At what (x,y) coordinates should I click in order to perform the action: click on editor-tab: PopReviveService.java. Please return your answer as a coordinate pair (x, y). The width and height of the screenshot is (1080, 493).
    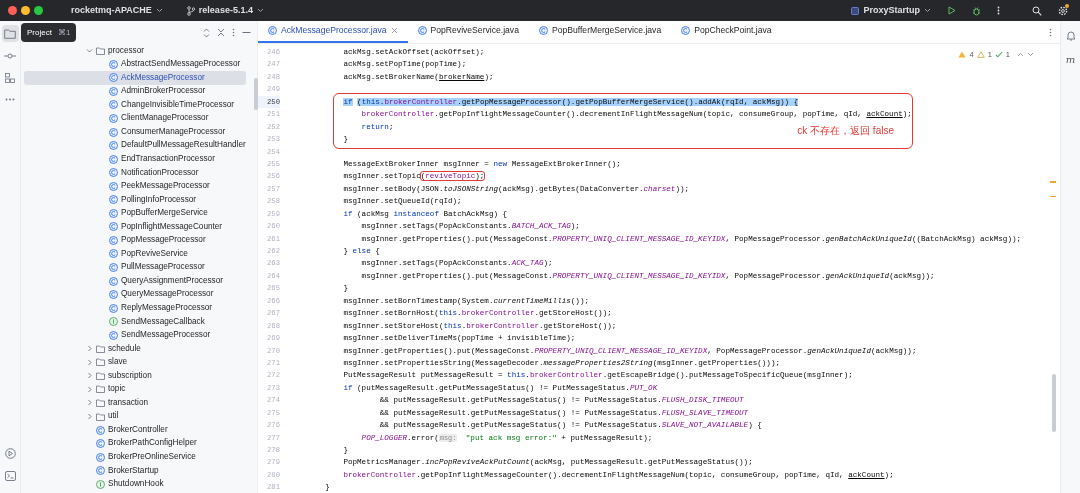
    Looking at the image, I should click on (468, 31).